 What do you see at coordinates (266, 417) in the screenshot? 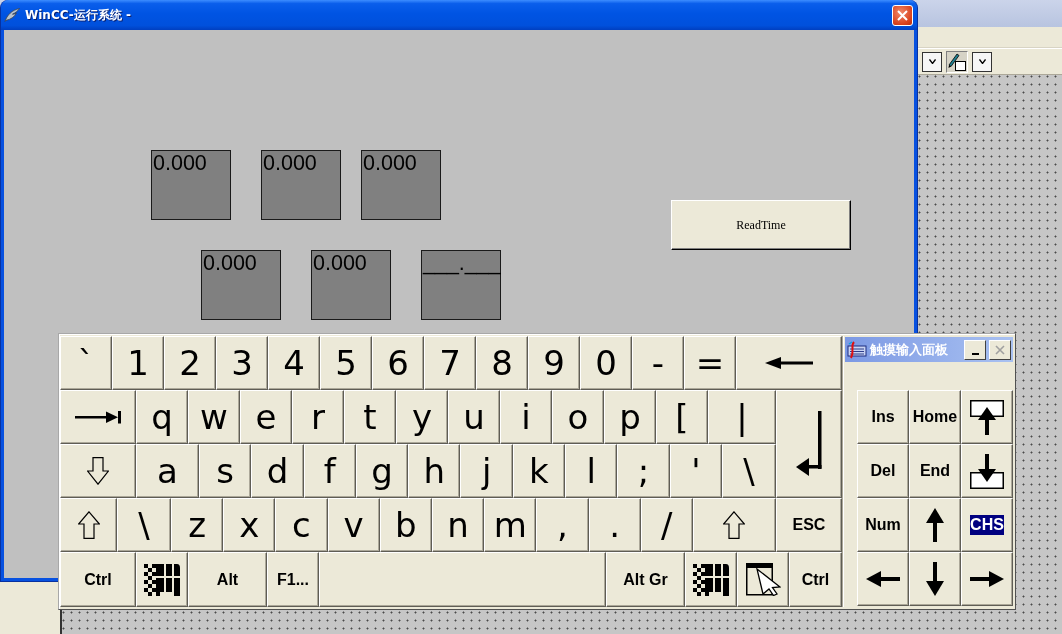
I see `keyboard-key: e` at bounding box center [266, 417].